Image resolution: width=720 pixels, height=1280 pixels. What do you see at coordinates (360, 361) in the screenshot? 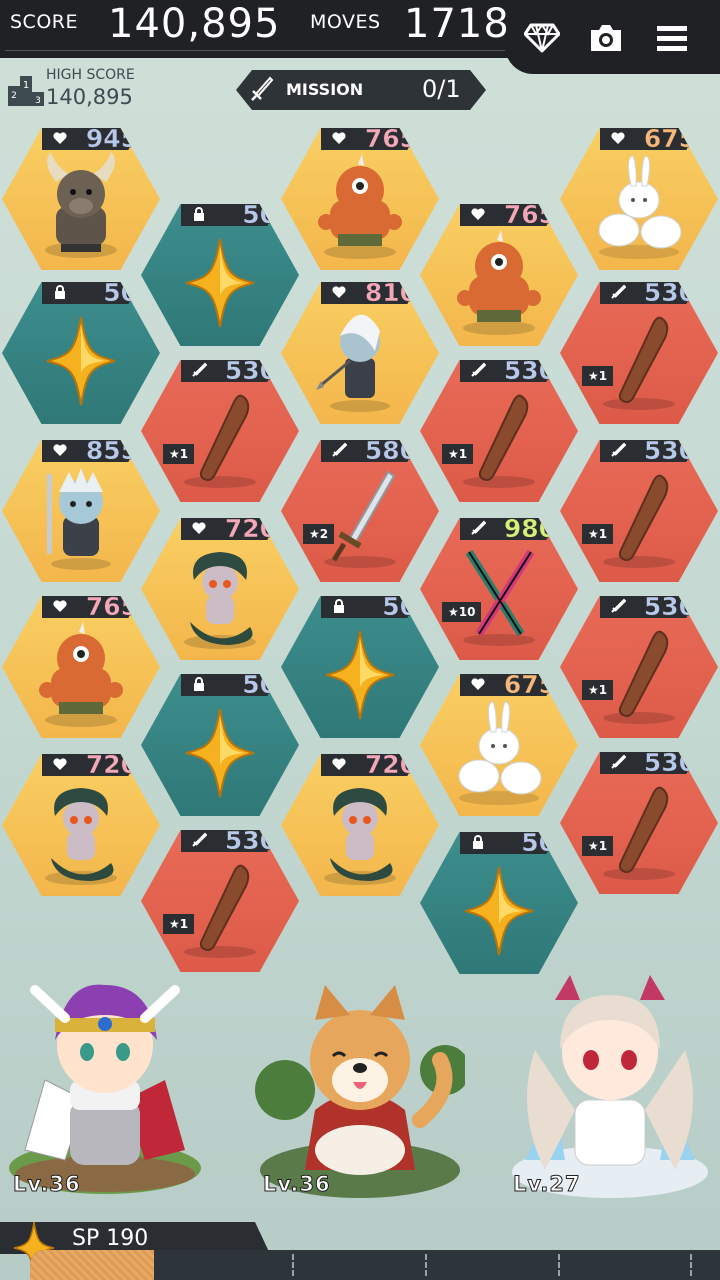
I see `elf-art` at bounding box center [360, 361].